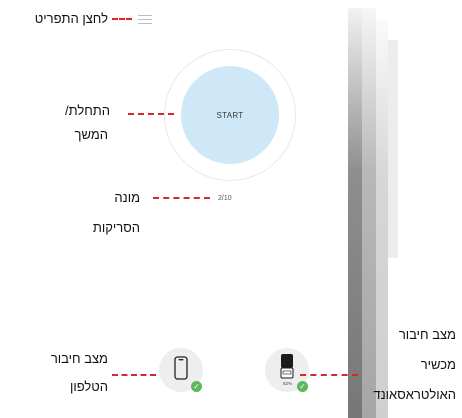  What do you see at coordinates (225, 198) in the screenshot?
I see `scan-counter: 2/10` at bounding box center [225, 198].